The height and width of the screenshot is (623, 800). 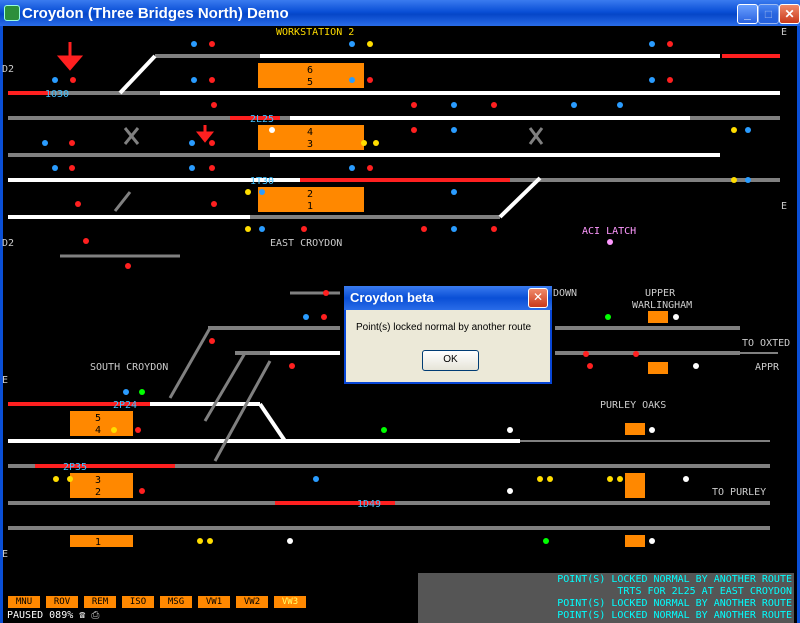 What do you see at coordinates (8, 69) in the screenshot?
I see `d2-top-label: D2` at bounding box center [8, 69].